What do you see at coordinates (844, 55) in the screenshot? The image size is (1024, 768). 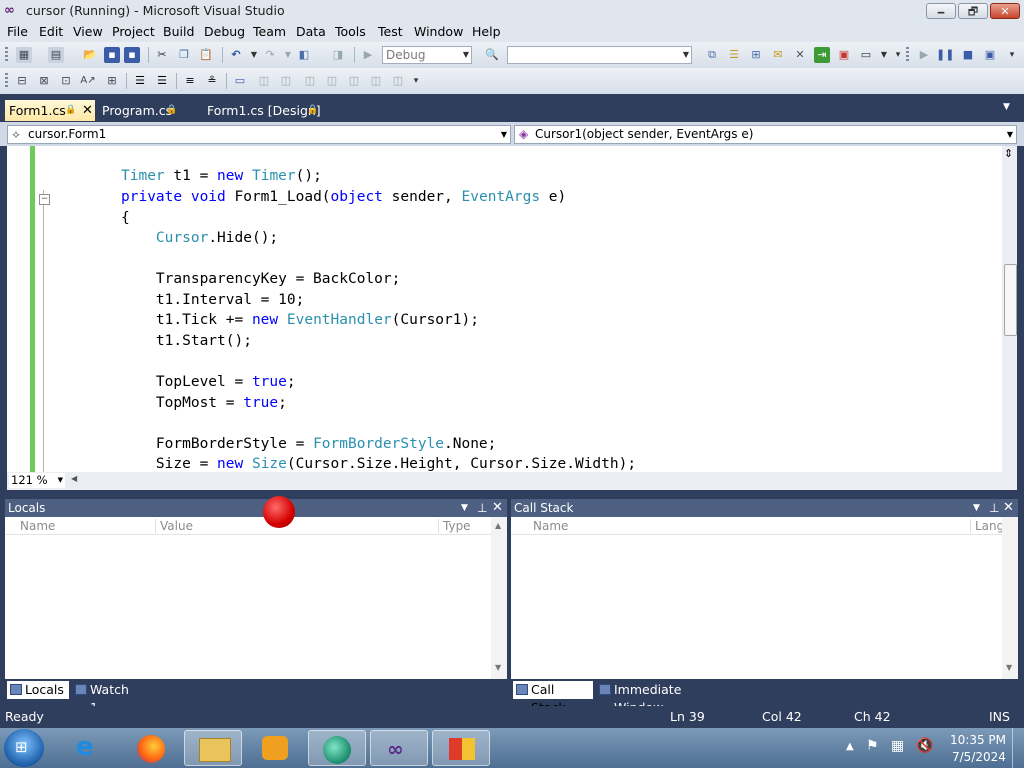 I see `extension-manager-icon: ▣` at bounding box center [844, 55].